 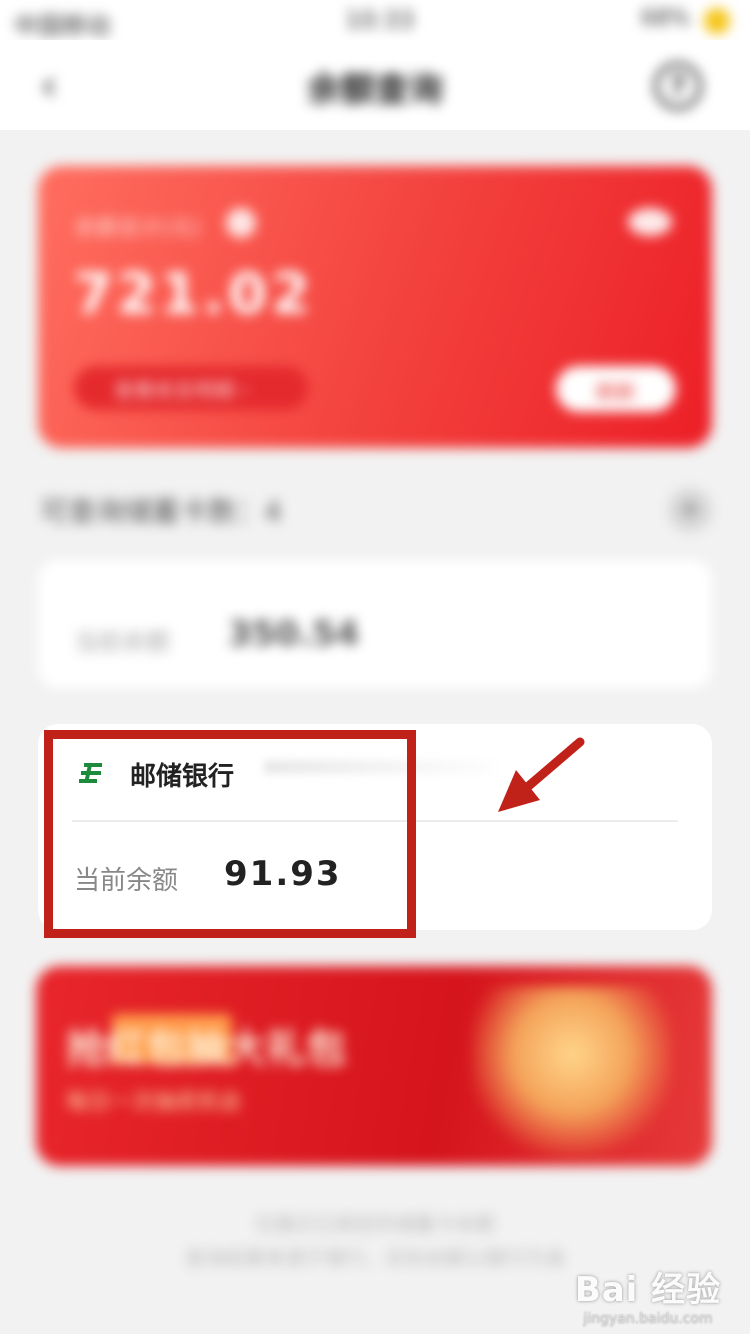 What do you see at coordinates (161, 511) in the screenshot?
I see `accounts-count-title: 可查询储蓄卡数：4` at bounding box center [161, 511].